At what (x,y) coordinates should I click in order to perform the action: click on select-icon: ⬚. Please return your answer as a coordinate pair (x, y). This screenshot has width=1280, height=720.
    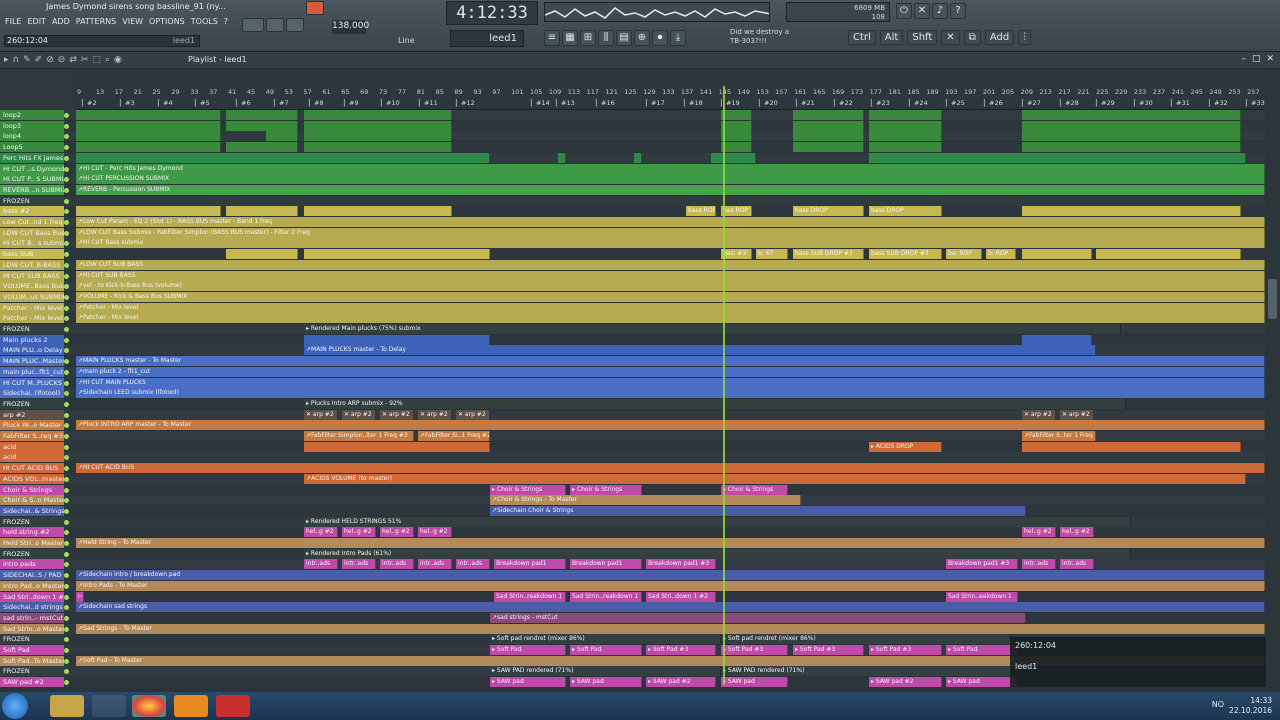
    Looking at the image, I should click on (96, 60).